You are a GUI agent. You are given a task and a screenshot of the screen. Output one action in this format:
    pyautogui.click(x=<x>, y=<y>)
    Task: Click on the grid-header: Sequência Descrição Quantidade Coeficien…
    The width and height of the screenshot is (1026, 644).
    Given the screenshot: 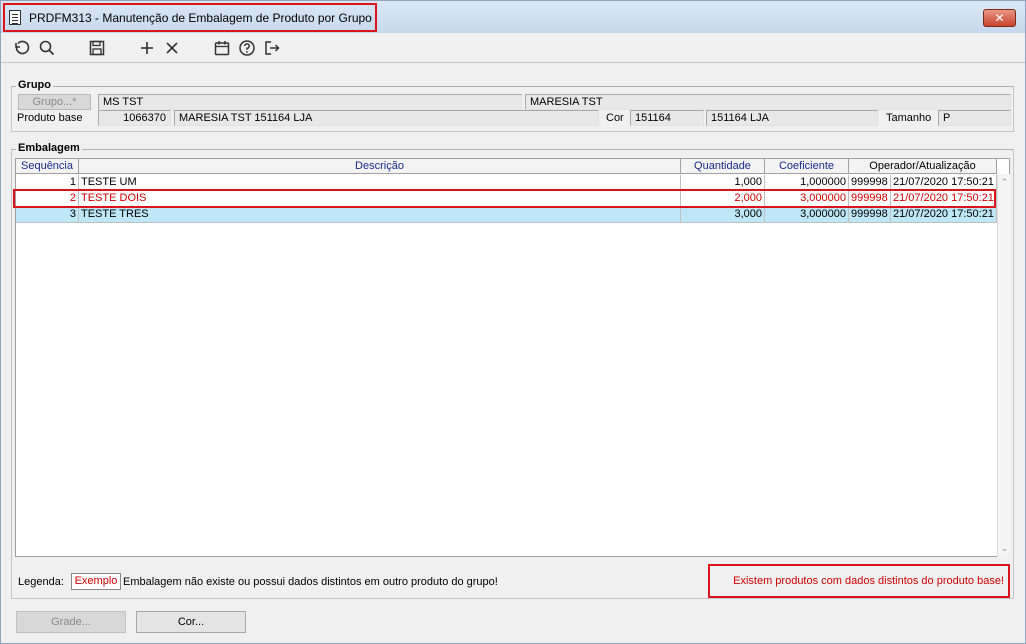 What is the action you would take?
    pyautogui.click(x=506, y=166)
    